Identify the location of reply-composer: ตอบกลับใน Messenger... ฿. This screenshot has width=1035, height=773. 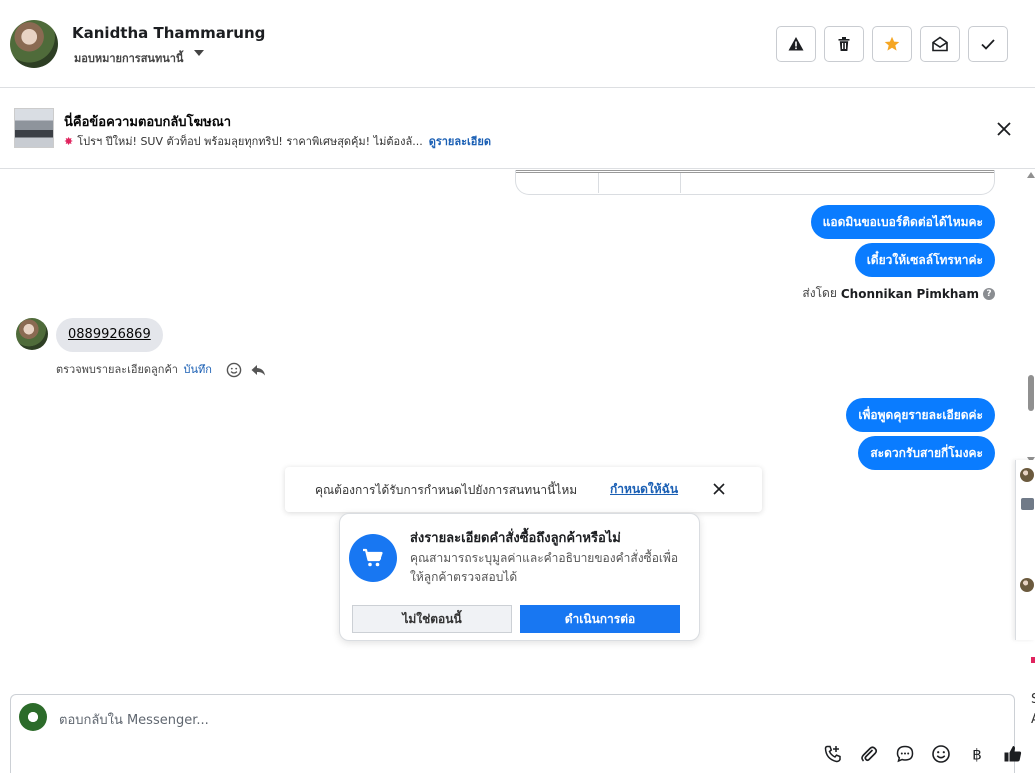
(516, 733).